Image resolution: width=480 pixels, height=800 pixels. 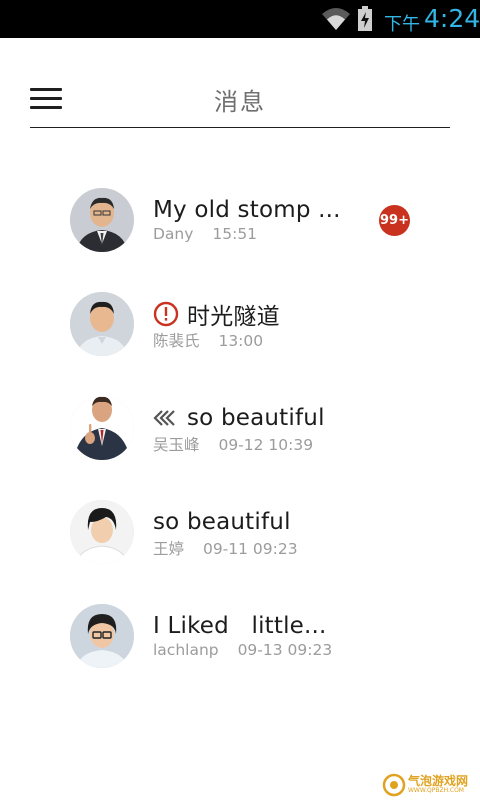 I want to click on message-meta: Dany 15:51, so click(x=205, y=234).